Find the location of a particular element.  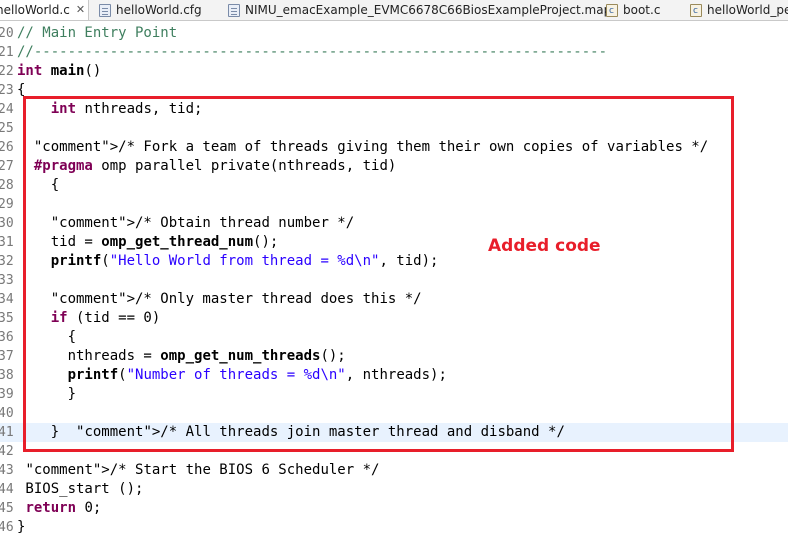

line-number: 34 is located at coordinates (7, 299).